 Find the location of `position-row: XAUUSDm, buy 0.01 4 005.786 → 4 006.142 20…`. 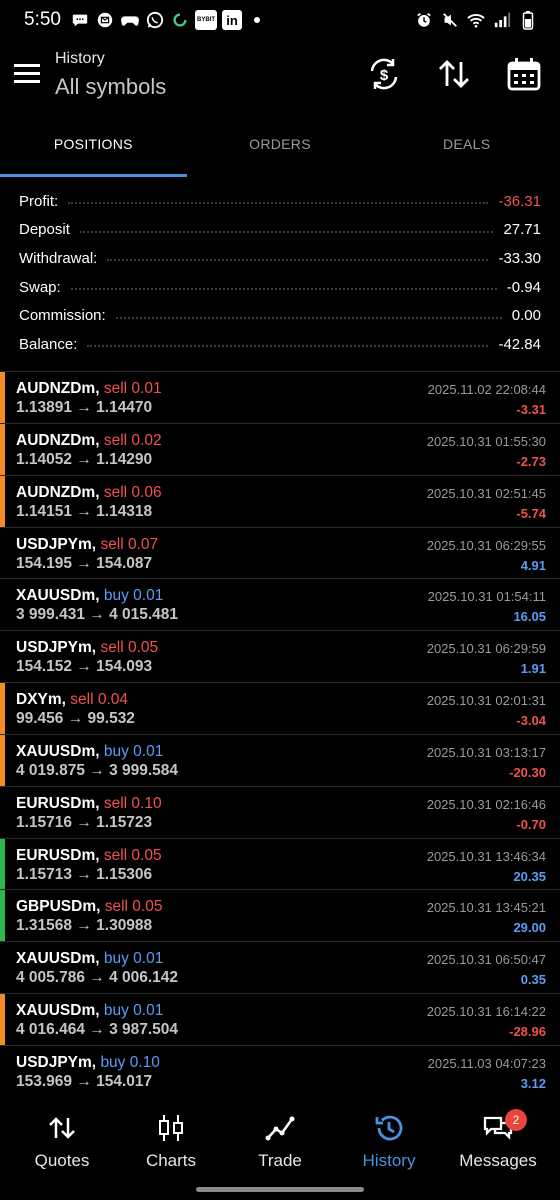

position-row: XAUUSDm, buy 0.01 4 005.786 → 4 006.142 20… is located at coordinates (280, 967).